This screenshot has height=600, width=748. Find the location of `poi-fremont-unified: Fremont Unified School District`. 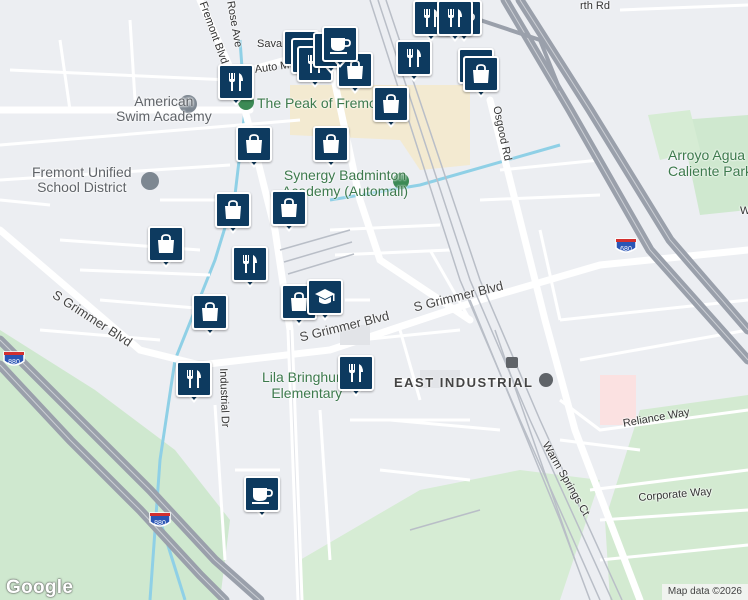

poi-fremont-unified: Fremont Unified School District is located at coordinates (82, 180).